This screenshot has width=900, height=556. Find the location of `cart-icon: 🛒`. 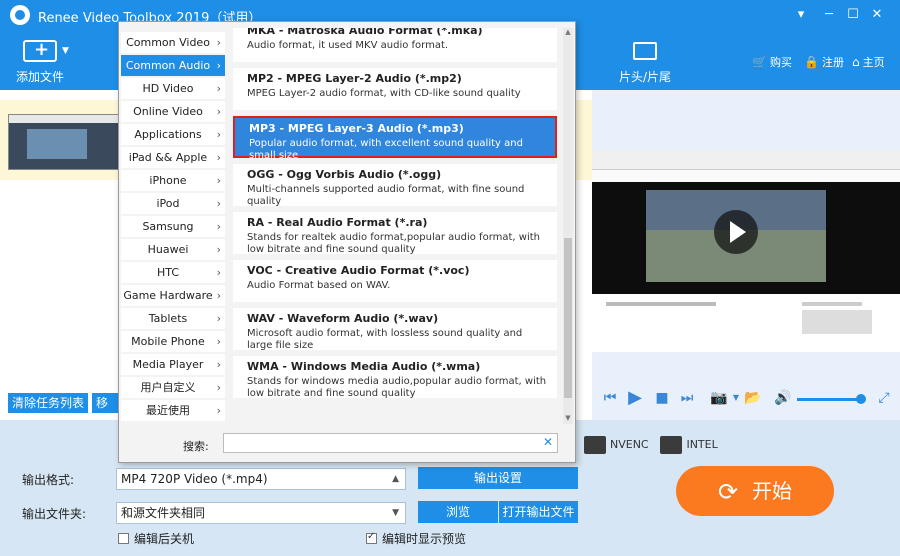

cart-icon: 🛒 is located at coordinates (759, 62).